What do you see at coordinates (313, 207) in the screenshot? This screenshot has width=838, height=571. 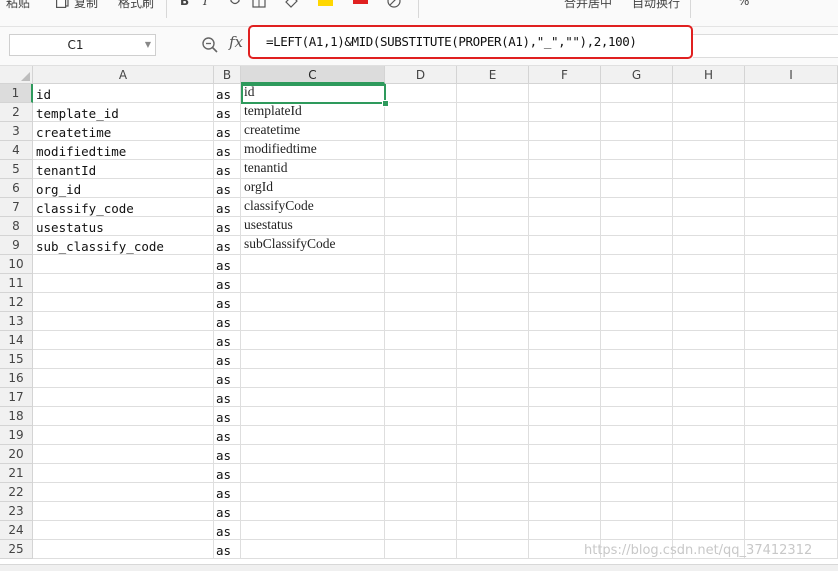 I see `cell-c7: classifyCode` at bounding box center [313, 207].